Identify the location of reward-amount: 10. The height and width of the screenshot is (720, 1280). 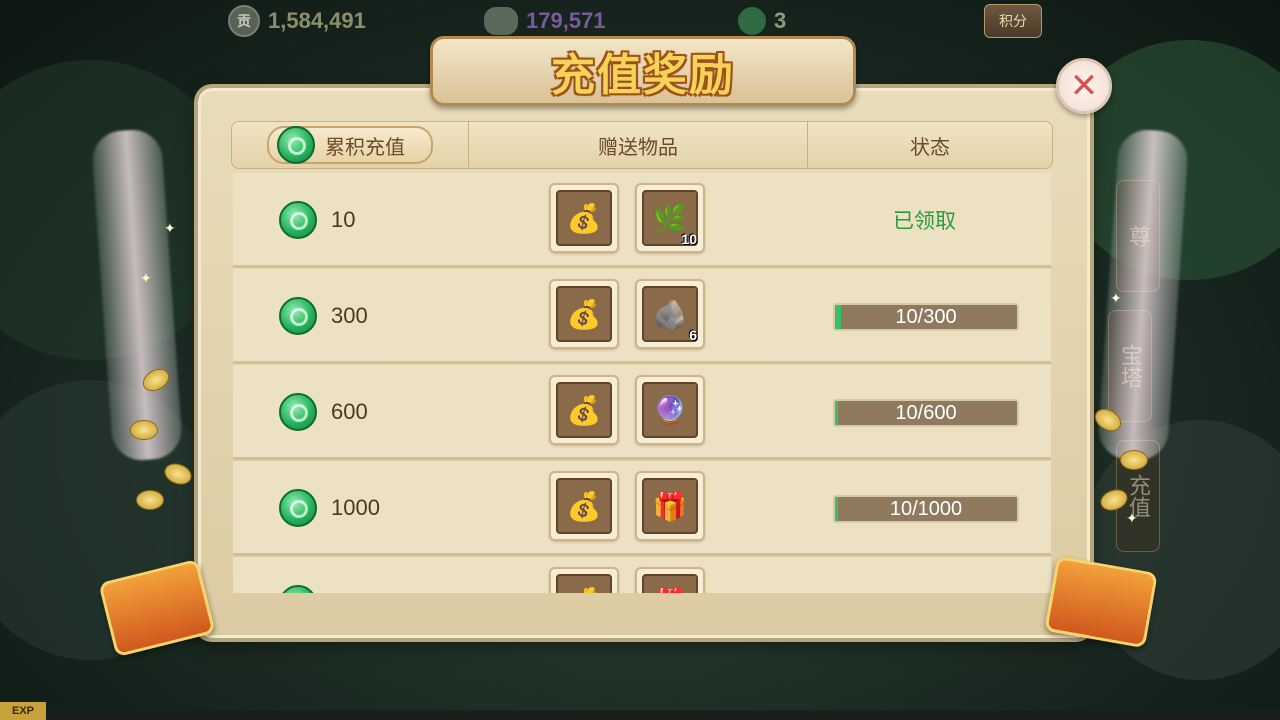
(317, 220).